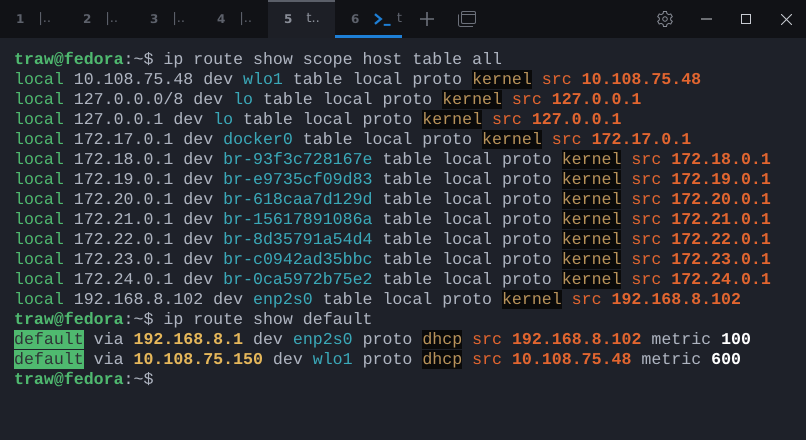 This screenshot has width=806, height=440. Describe the element at coordinates (427, 19) in the screenshot. I see `plus-icon` at that location.